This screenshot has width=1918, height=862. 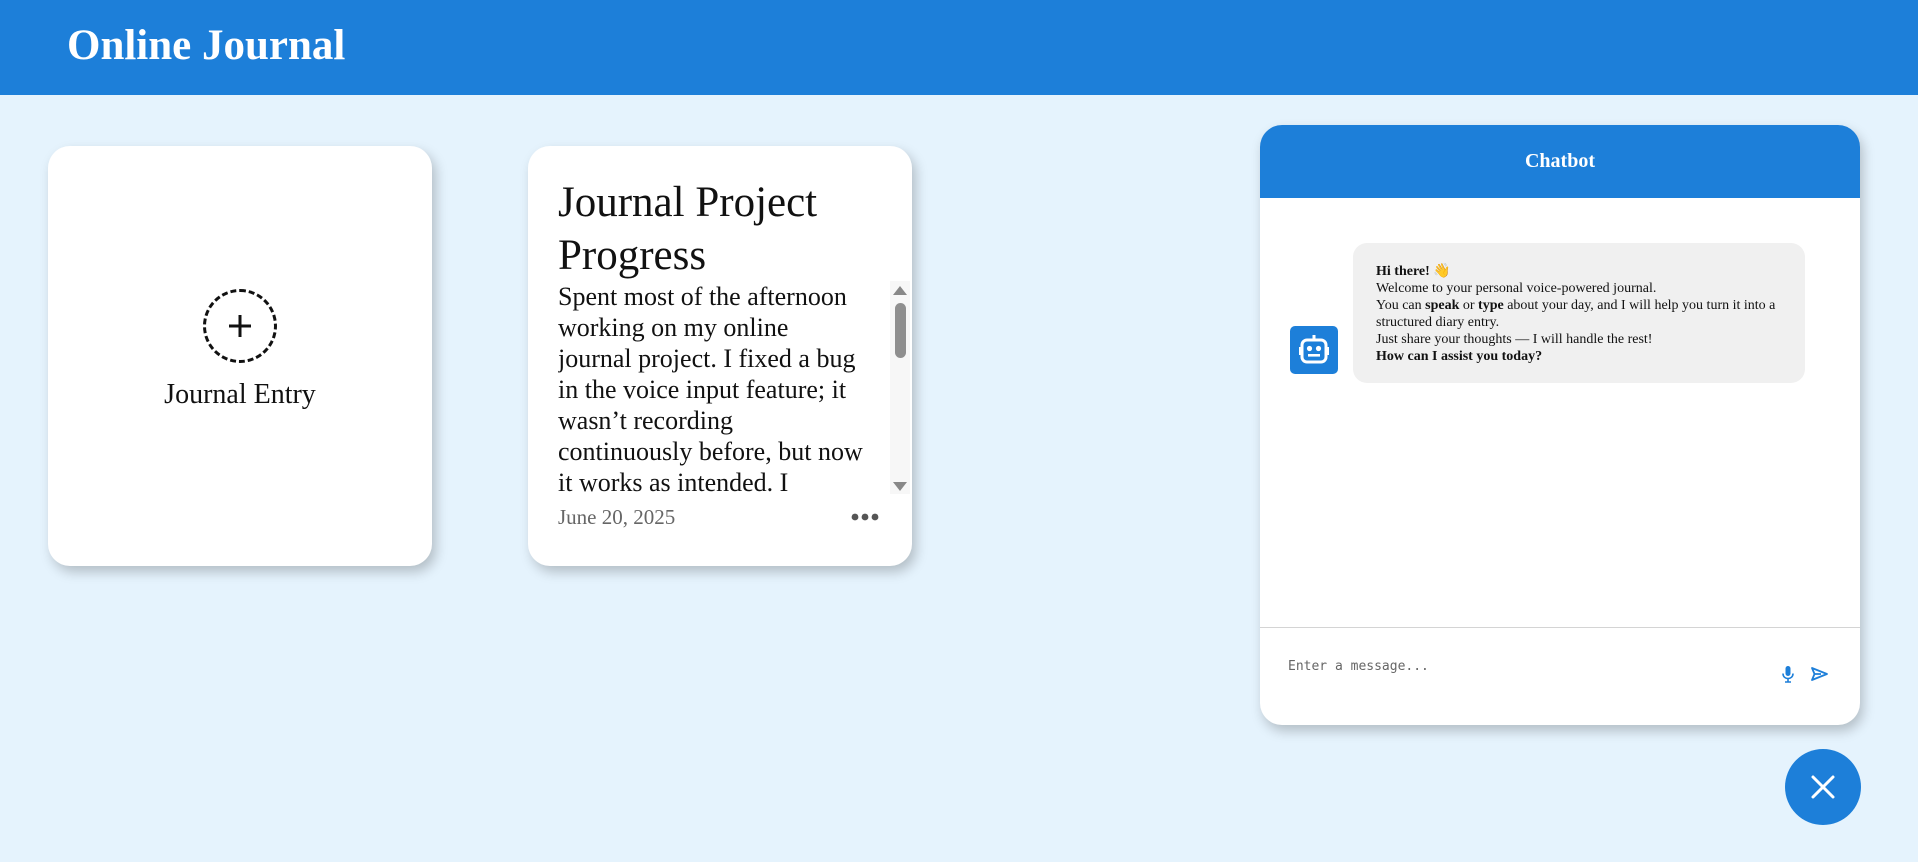 I want to click on entry-title: Journal Project Progress, so click(x=688, y=229).